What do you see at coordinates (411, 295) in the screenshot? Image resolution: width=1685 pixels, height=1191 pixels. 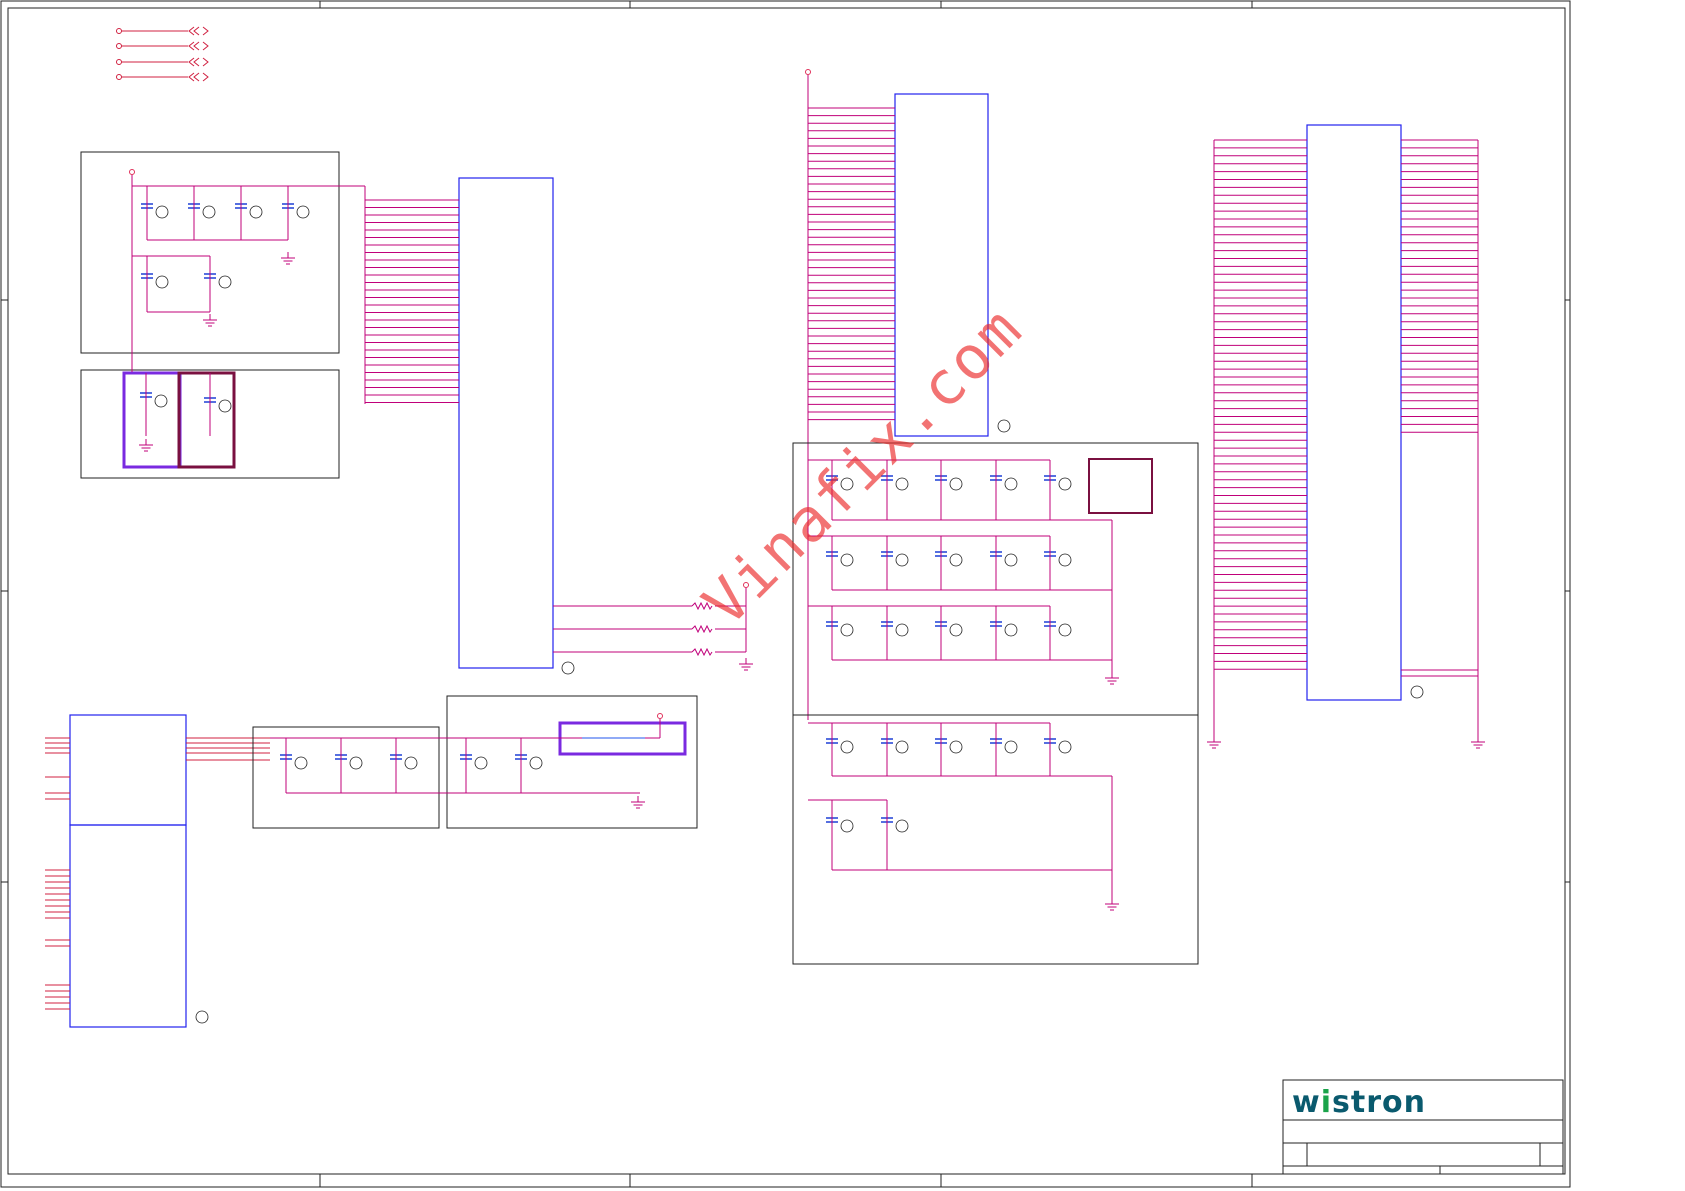 I see `ic-center-pins` at bounding box center [411, 295].